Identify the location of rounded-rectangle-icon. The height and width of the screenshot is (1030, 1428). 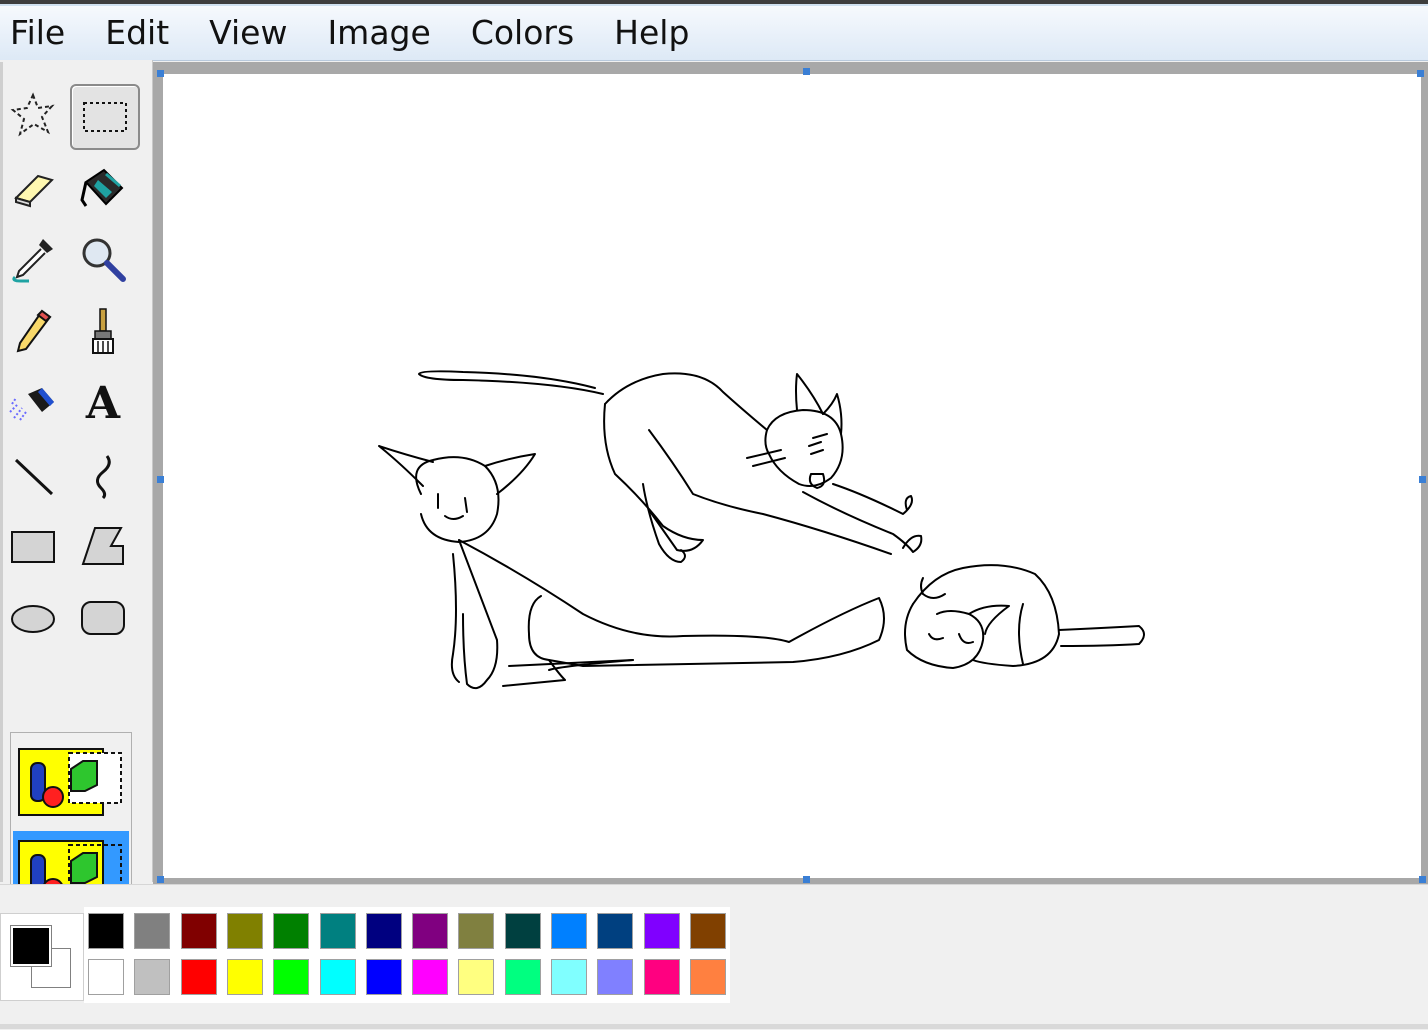
(103, 618).